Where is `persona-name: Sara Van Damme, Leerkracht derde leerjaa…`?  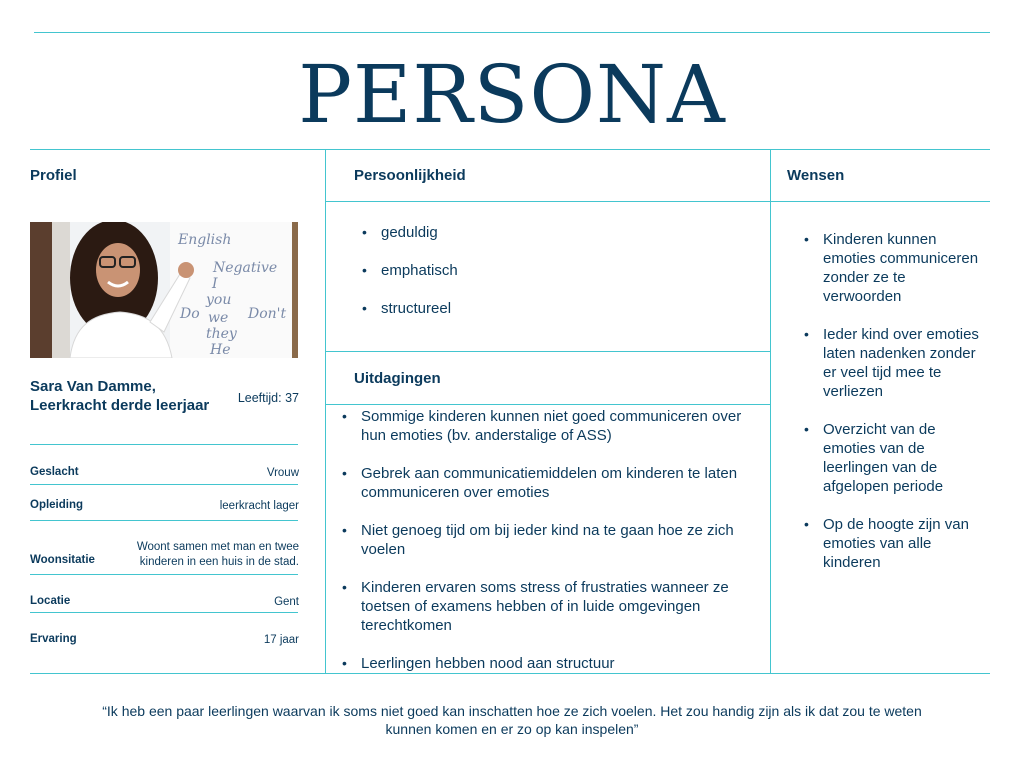
persona-name: Sara Van Damme, Leerkracht derde leerjaa… is located at coordinates (120, 396).